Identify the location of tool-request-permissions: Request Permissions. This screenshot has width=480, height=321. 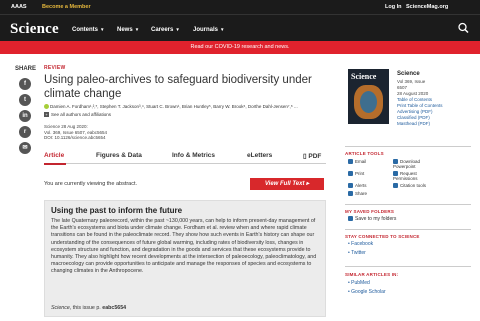
(416, 176).